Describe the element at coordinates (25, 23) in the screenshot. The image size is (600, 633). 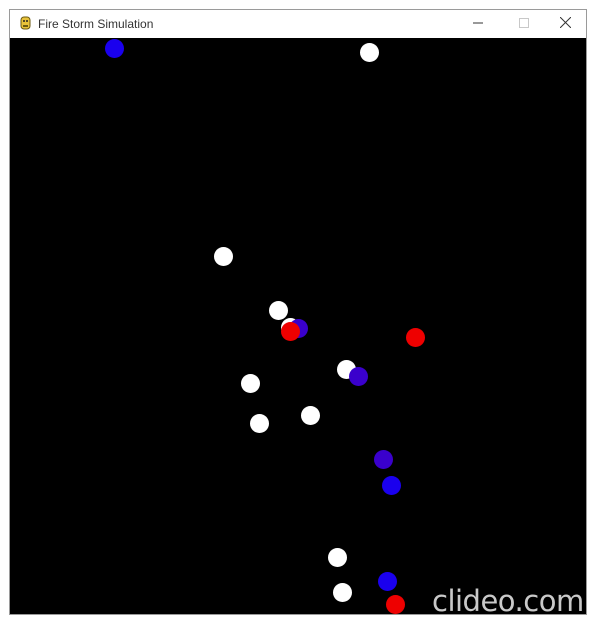
I see `pygame-snake-icon` at that location.